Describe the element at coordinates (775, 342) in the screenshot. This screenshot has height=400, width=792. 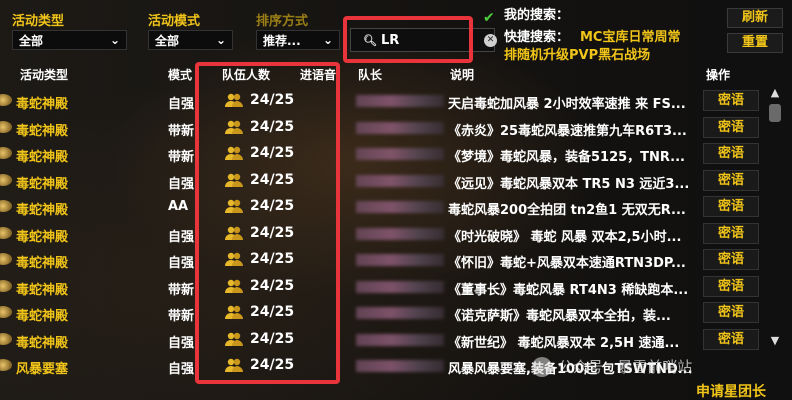
I see `scroll-down-icon: ▼` at that location.